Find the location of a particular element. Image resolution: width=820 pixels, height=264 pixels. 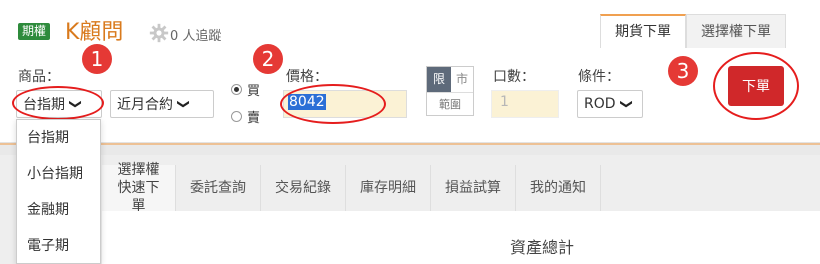

nav-order-query: 委託查詢 is located at coordinates (218, 188).